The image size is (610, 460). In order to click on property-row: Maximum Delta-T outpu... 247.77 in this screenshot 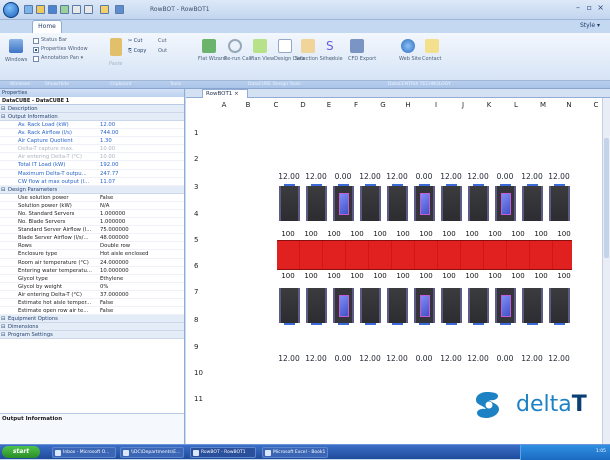, I will do `click(92, 174)`.